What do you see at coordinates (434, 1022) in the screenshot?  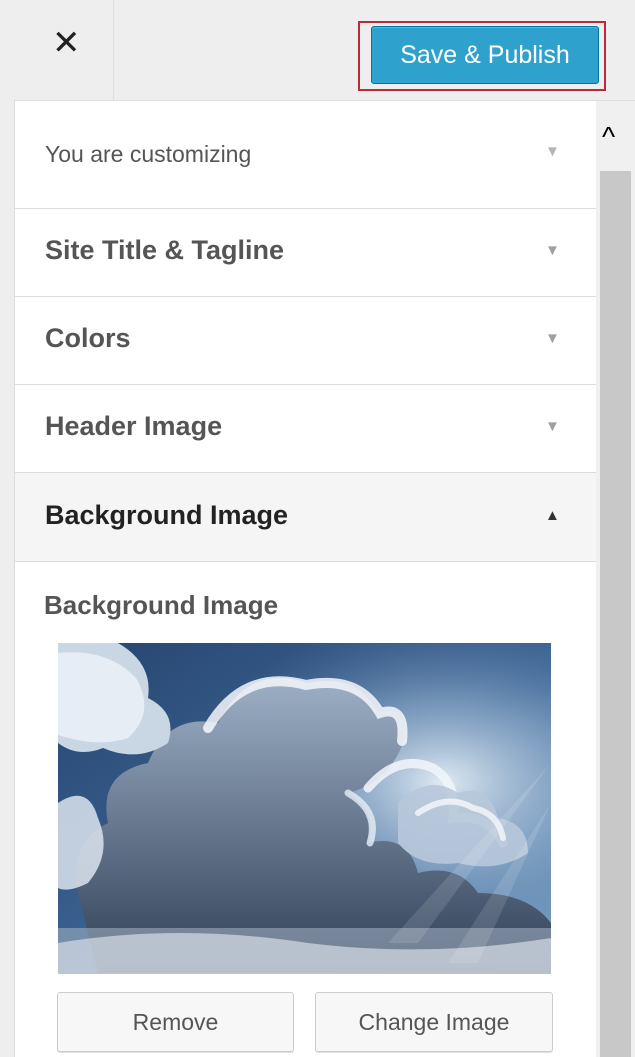 I see `change-image-button: Change Image` at bounding box center [434, 1022].